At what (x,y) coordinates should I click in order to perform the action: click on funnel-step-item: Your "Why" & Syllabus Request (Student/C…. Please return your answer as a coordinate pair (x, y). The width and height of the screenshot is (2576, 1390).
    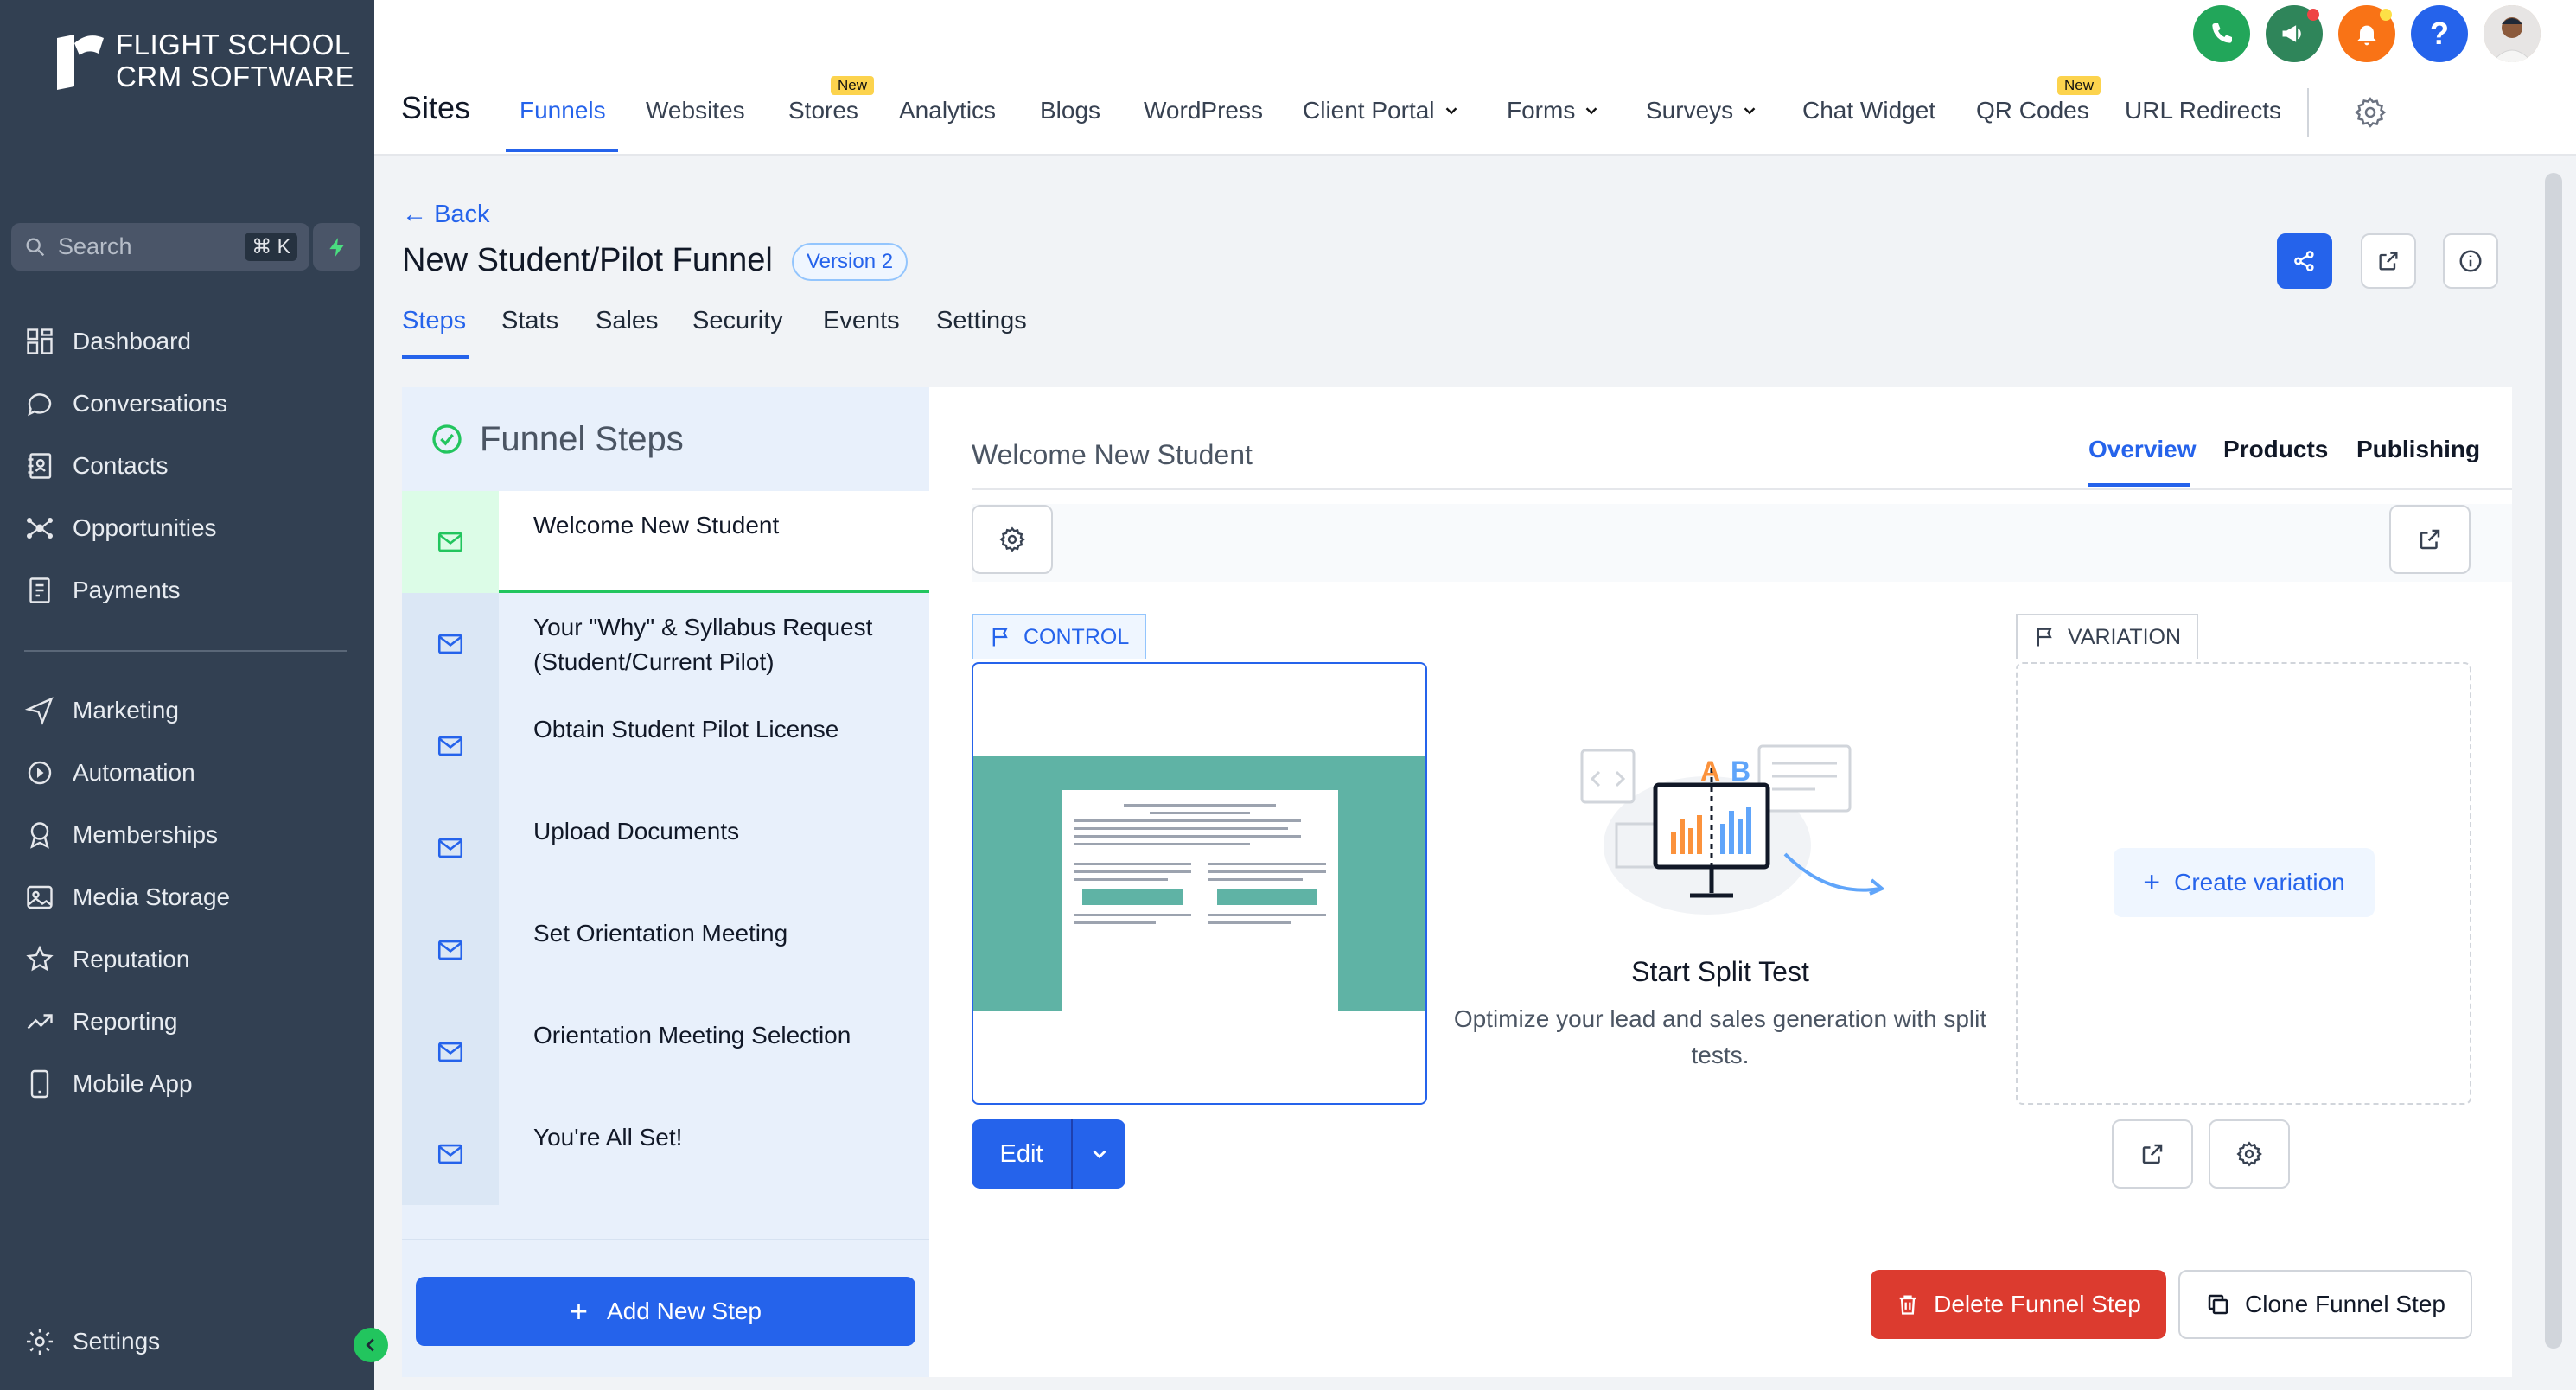
    Looking at the image, I should click on (665, 644).